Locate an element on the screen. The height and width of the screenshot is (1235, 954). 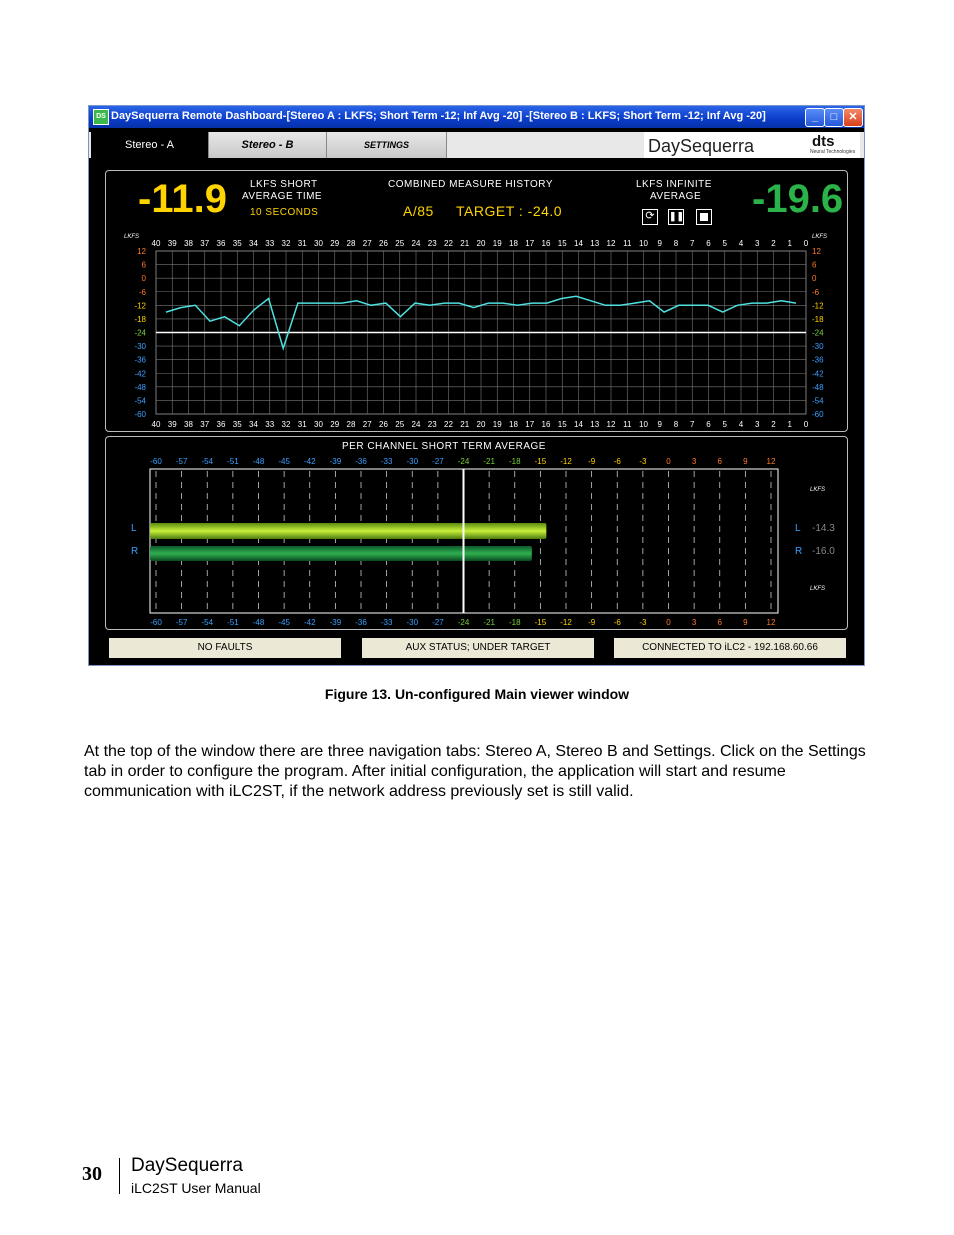
history-y-ticks-left: 12 6 0 -6 -12 -18 -24 -30 -36 -42 -48 -54 -60 is located at coordinates (140, 333).